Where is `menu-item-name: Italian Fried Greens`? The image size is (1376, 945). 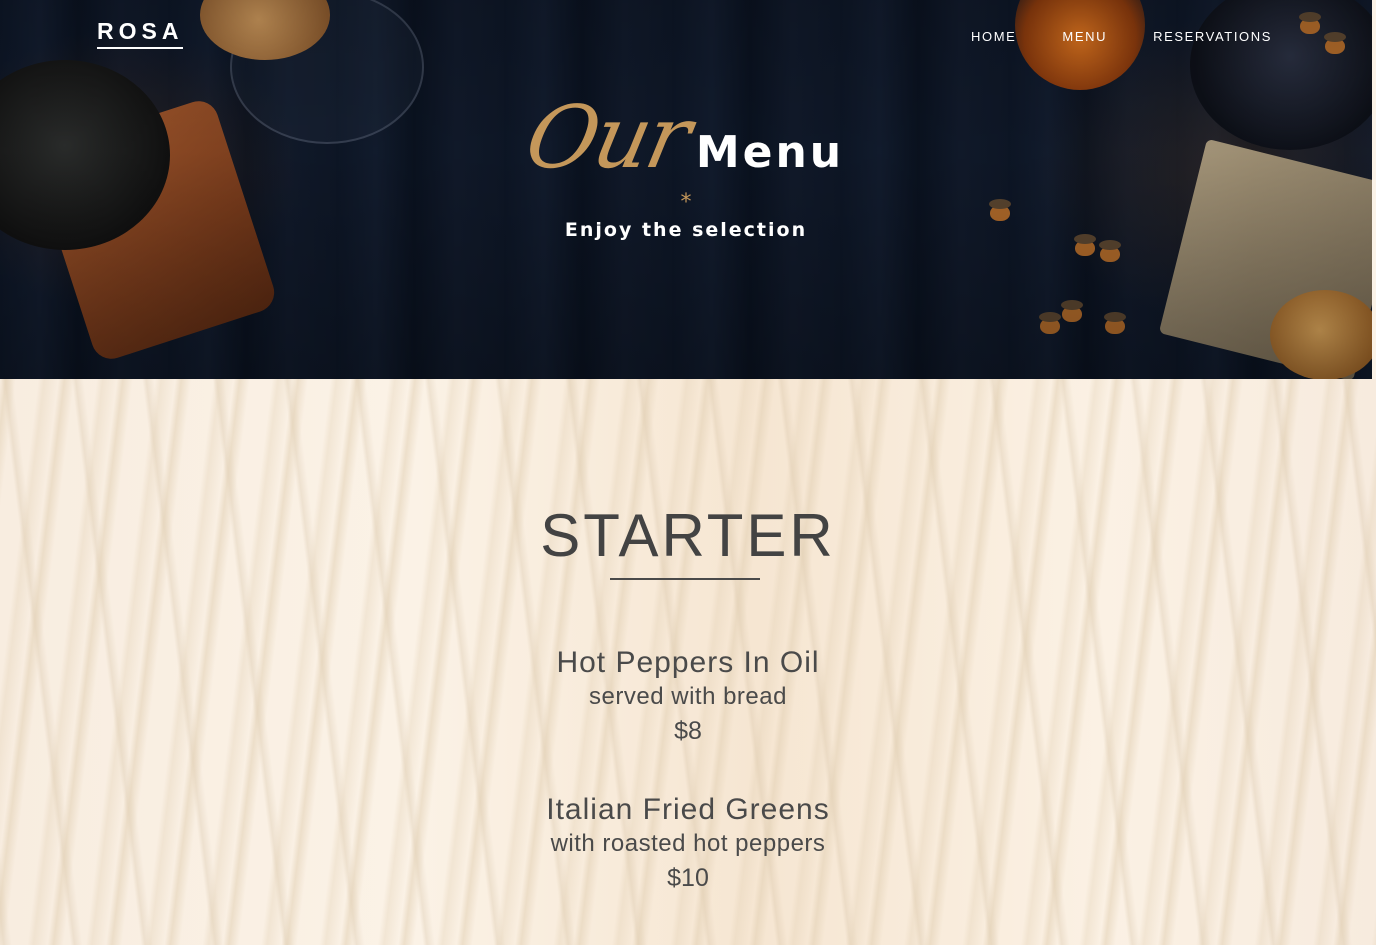
menu-item-name: Italian Fried Greens is located at coordinates (688, 809).